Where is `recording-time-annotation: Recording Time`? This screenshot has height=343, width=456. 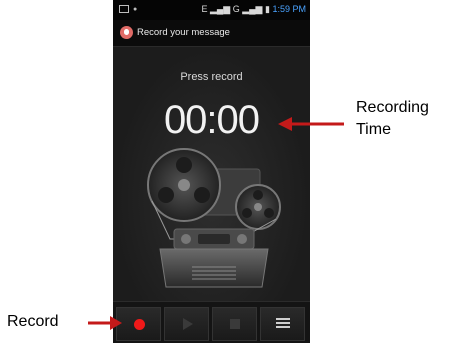
recording-time-annotation: Recording Time is located at coordinates (392, 119).